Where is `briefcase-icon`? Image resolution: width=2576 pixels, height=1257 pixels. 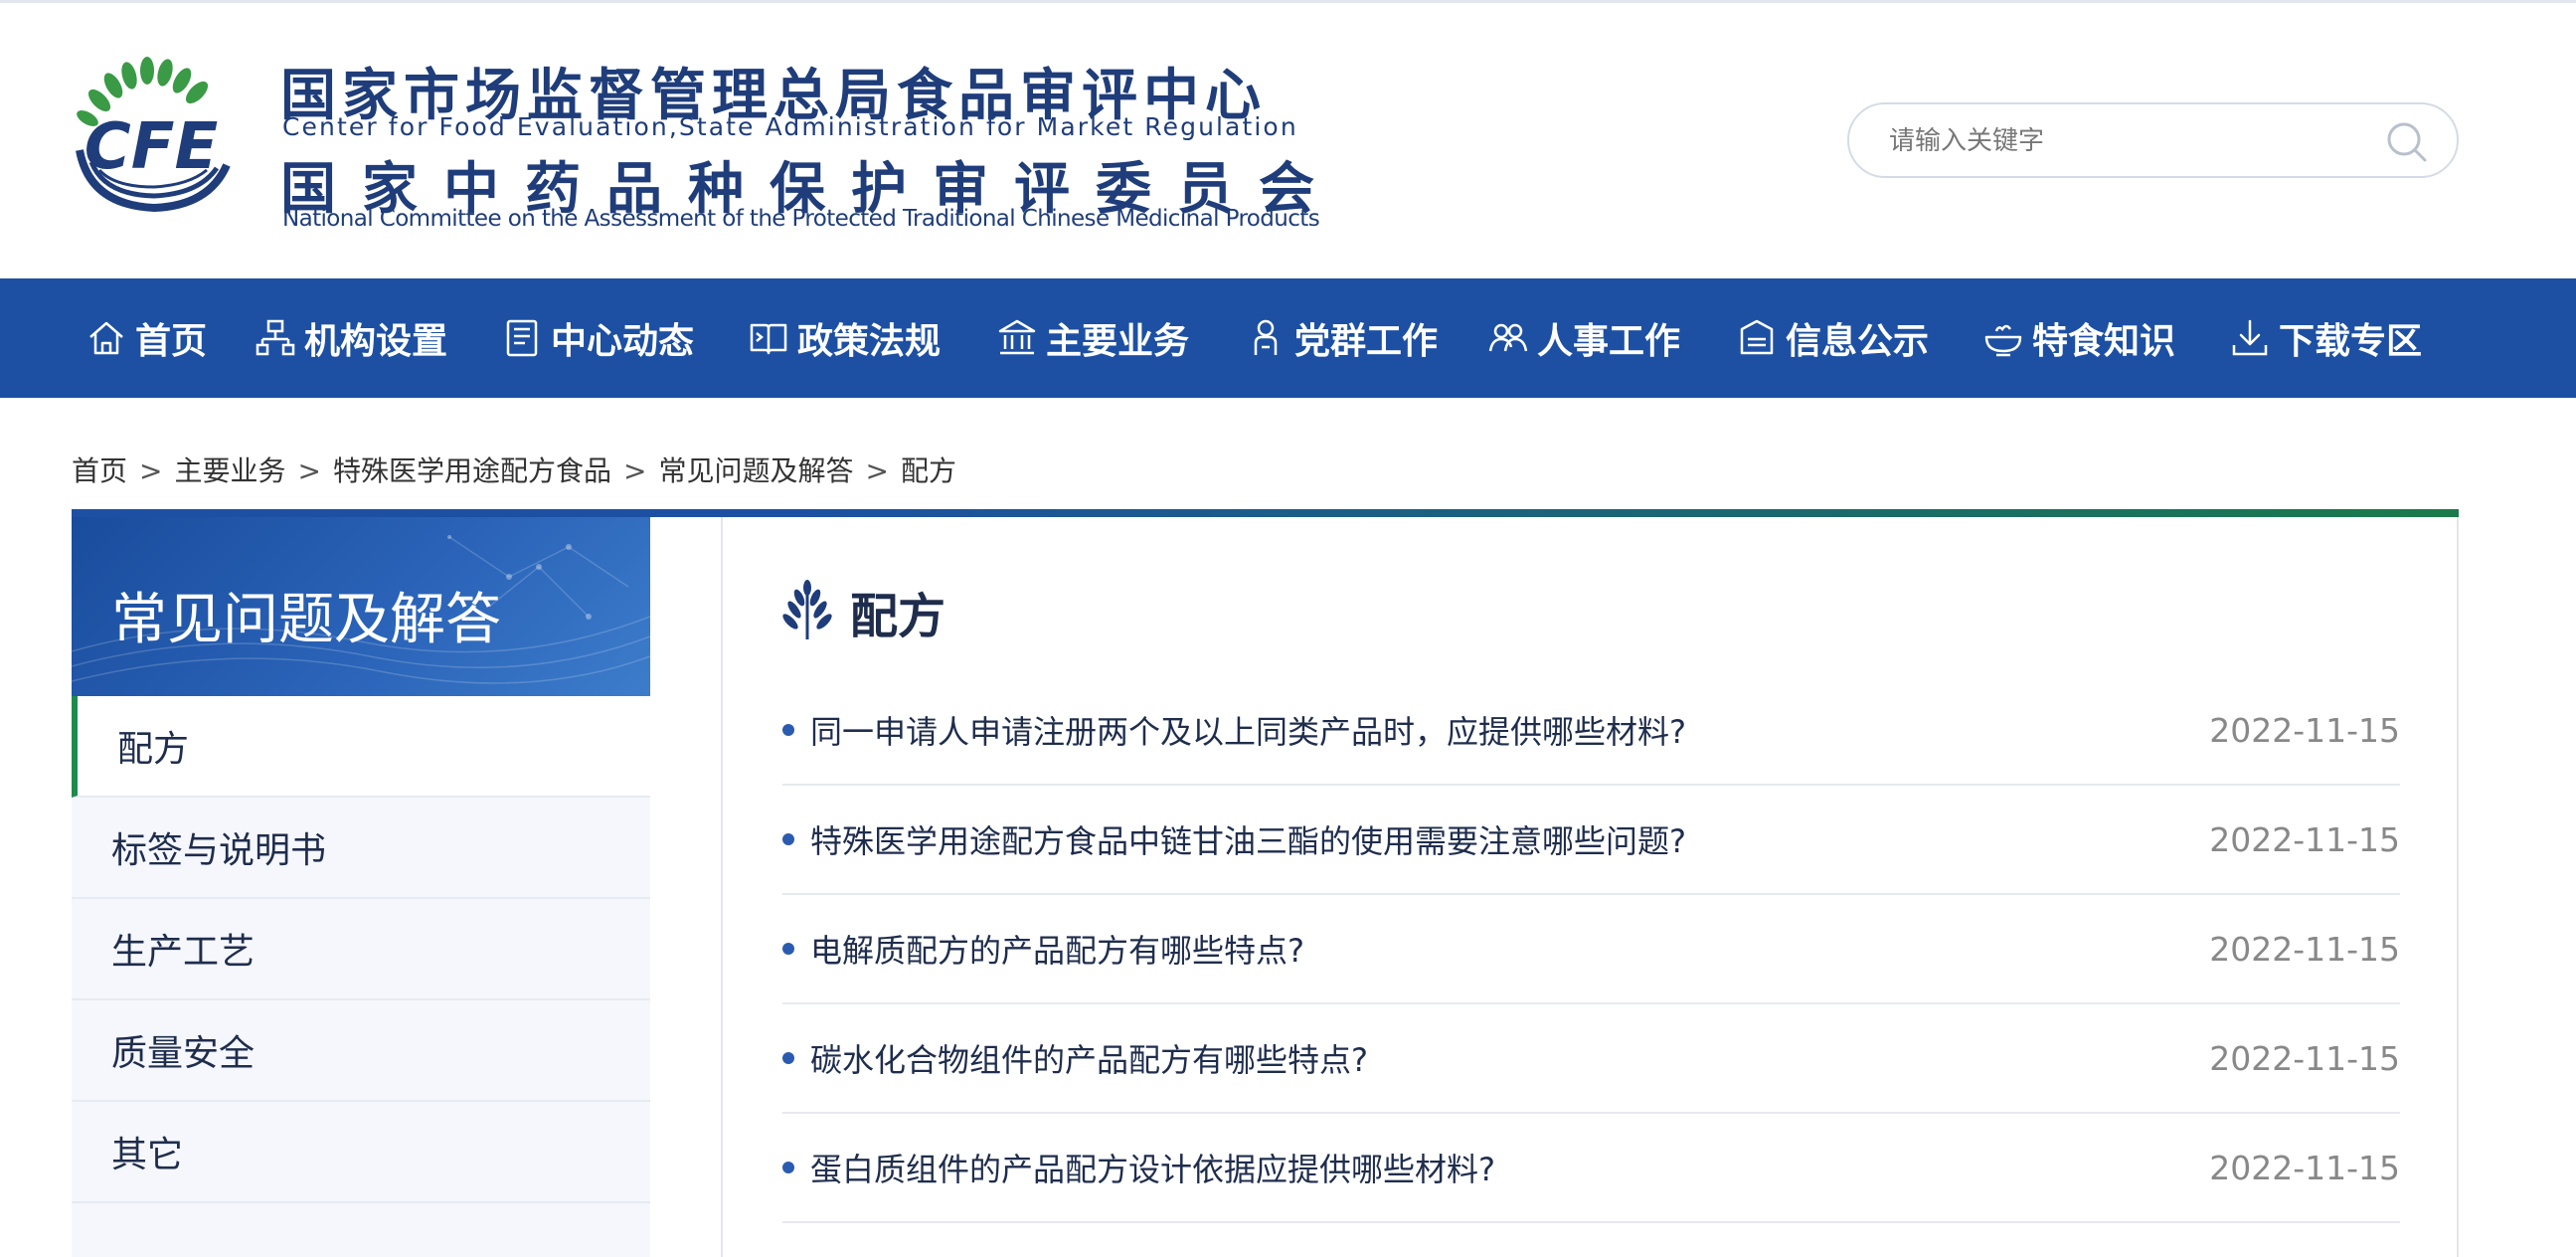
briefcase-icon is located at coordinates (1757, 337).